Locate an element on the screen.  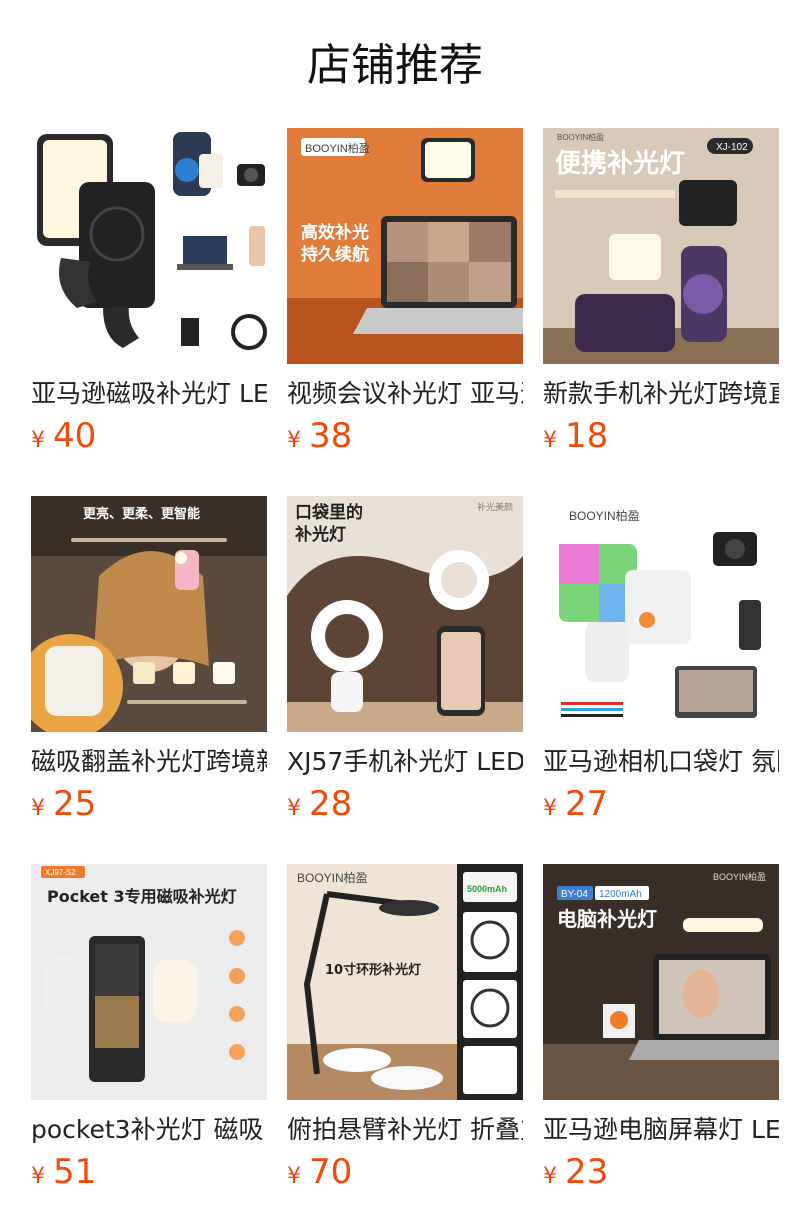
price-amount: 25 is located at coordinates (75, 804).